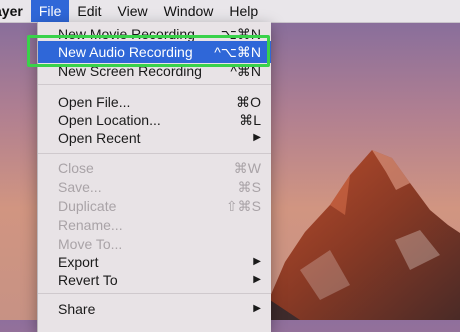  I want to click on highlight-annotation-box, so click(148, 51).